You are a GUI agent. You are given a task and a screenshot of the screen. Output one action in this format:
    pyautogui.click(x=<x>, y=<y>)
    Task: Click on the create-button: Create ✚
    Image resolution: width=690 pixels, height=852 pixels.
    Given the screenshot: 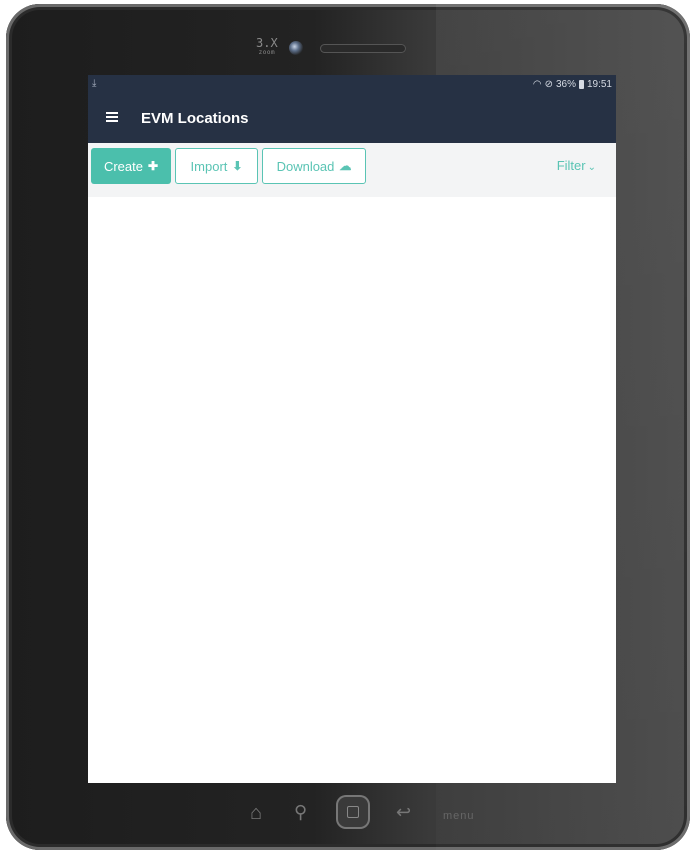 What is the action you would take?
    pyautogui.click(x=131, y=166)
    